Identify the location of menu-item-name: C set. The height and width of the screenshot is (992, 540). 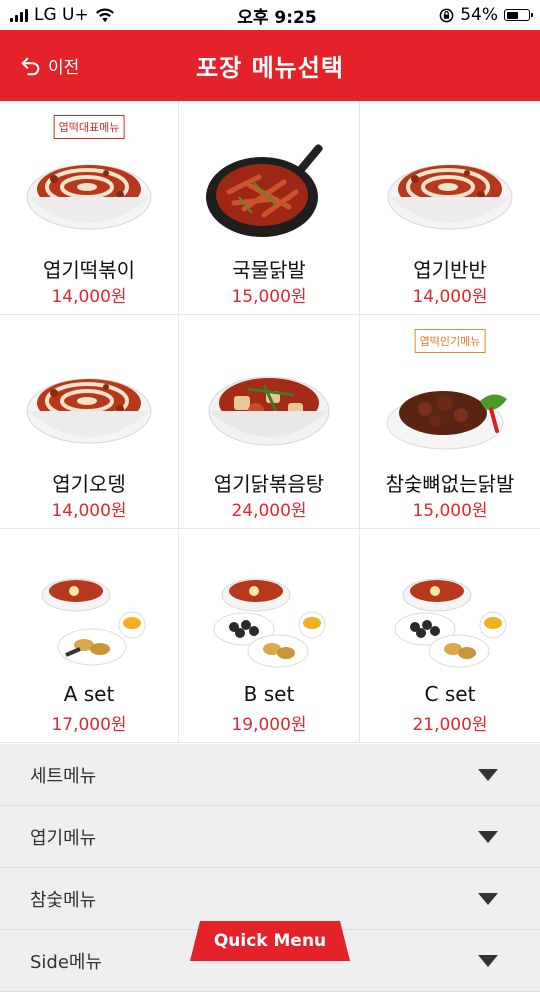
(450, 694).